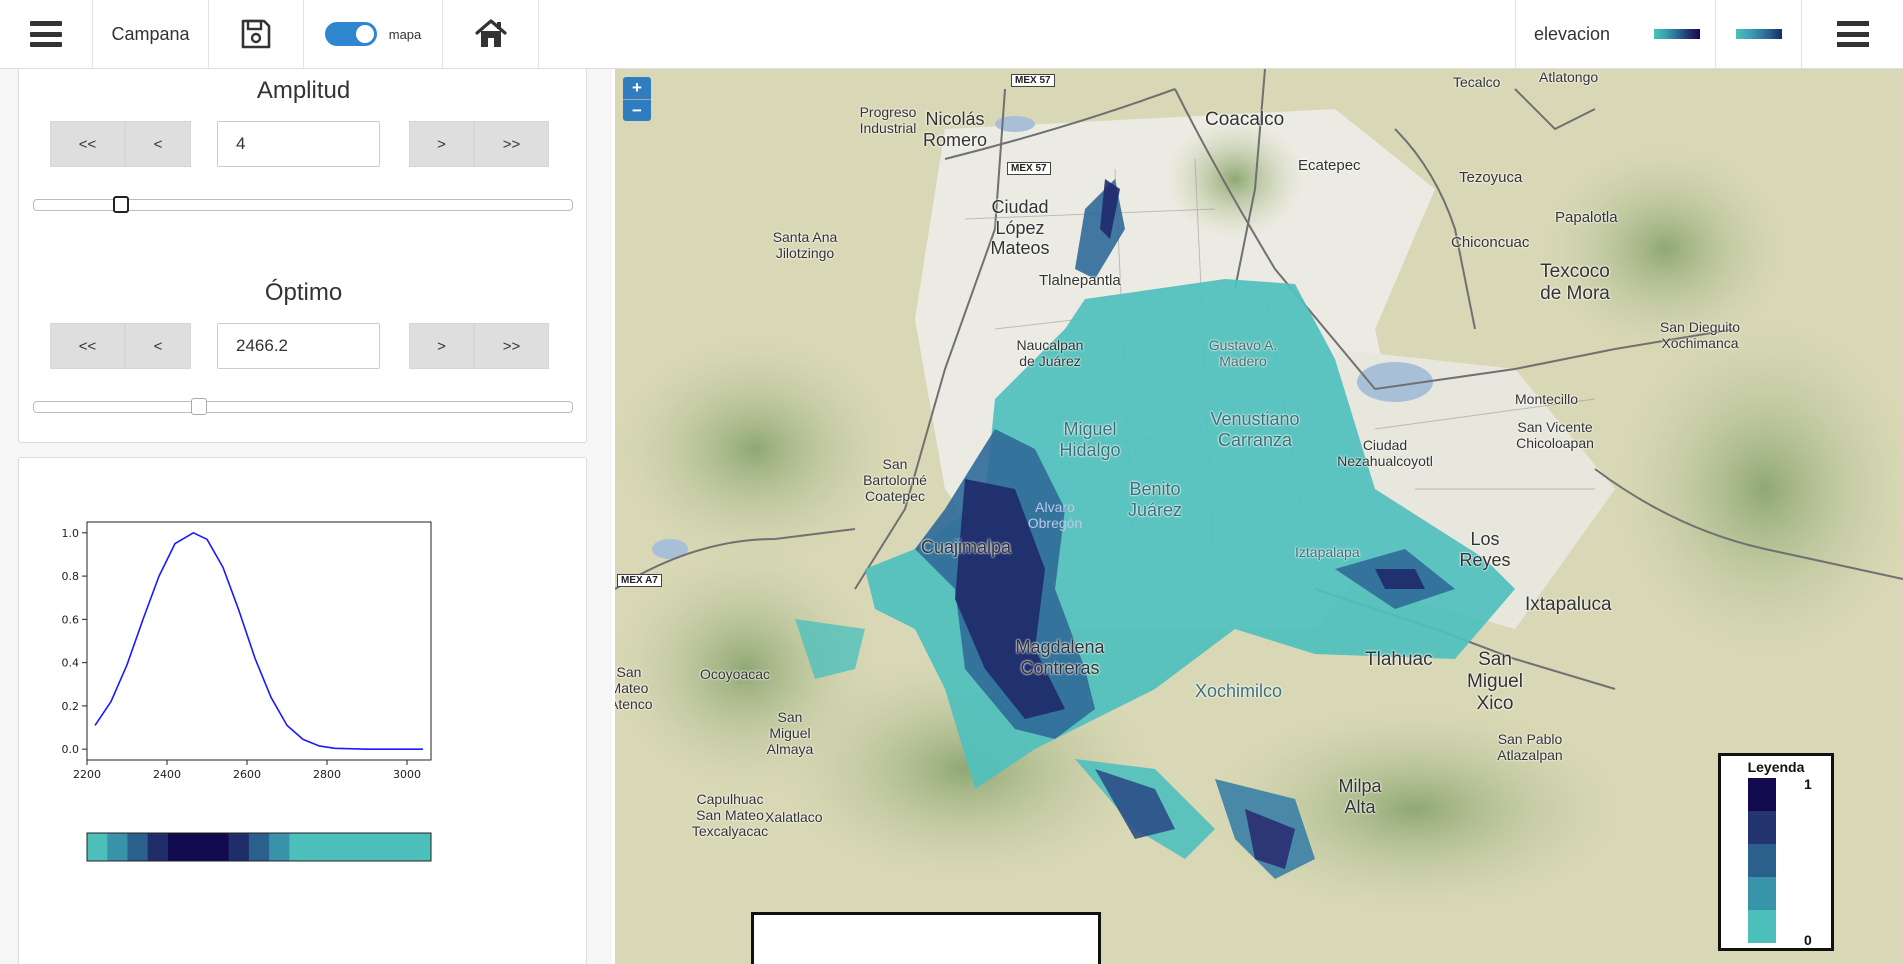 The width and height of the screenshot is (1903, 964). I want to click on amplitud-title: Amplitud, so click(303, 90).